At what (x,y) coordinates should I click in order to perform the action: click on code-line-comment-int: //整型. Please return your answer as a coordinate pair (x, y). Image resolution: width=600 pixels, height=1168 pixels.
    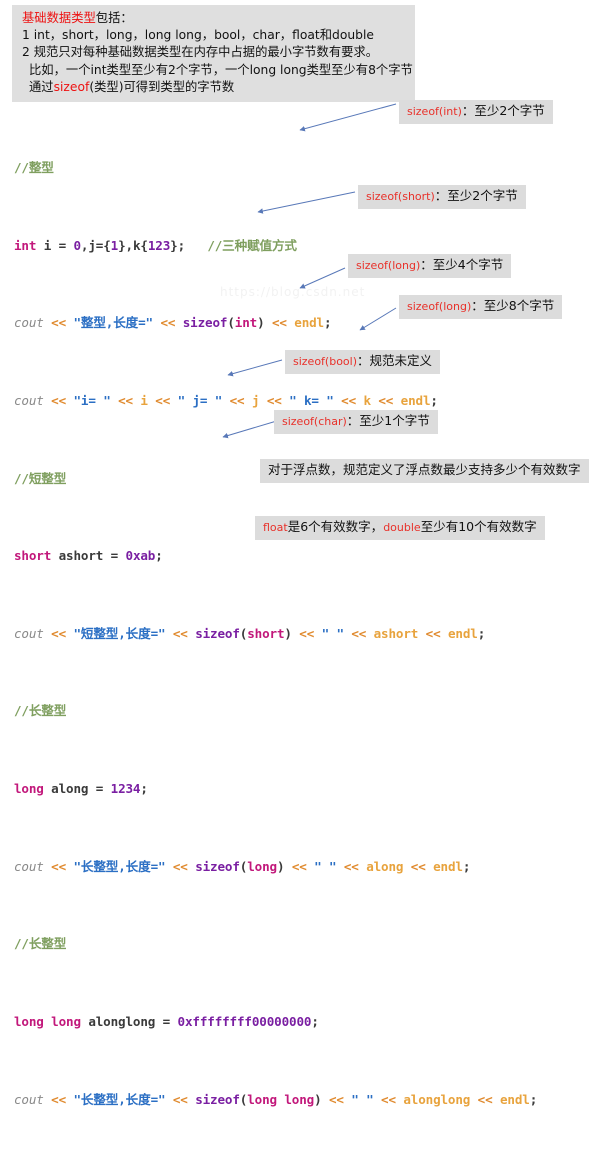
    Looking at the image, I should click on (34, 168).